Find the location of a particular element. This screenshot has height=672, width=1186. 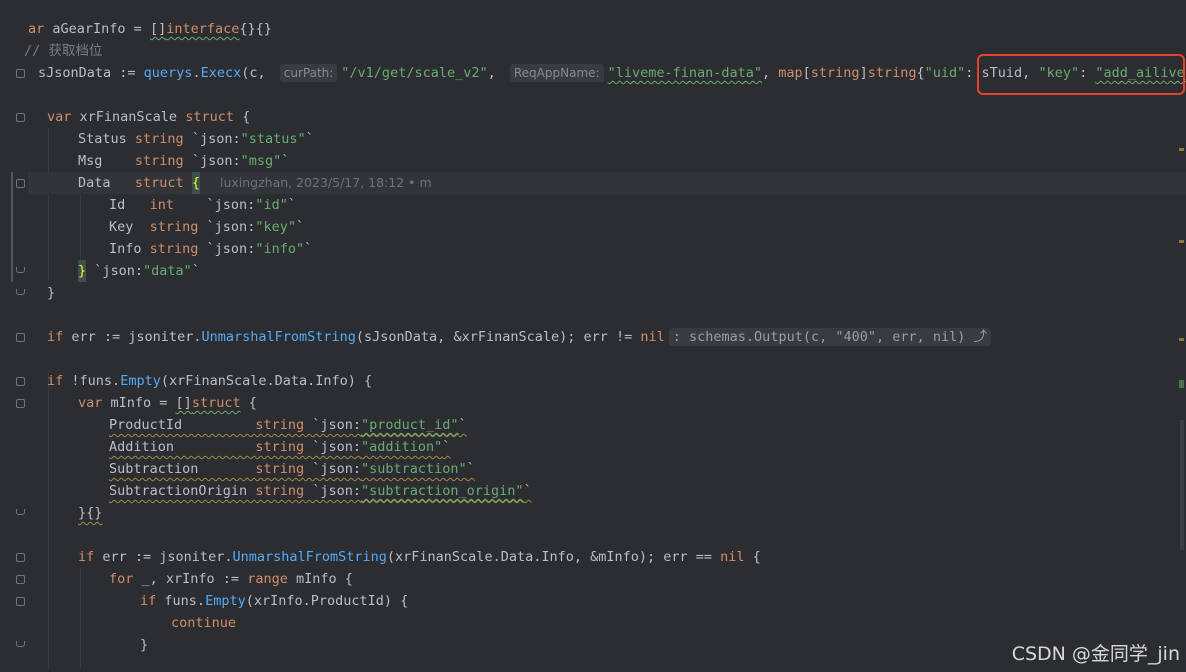

code-line-12: } `json: "data" ` is located at coordinates (139, 271).